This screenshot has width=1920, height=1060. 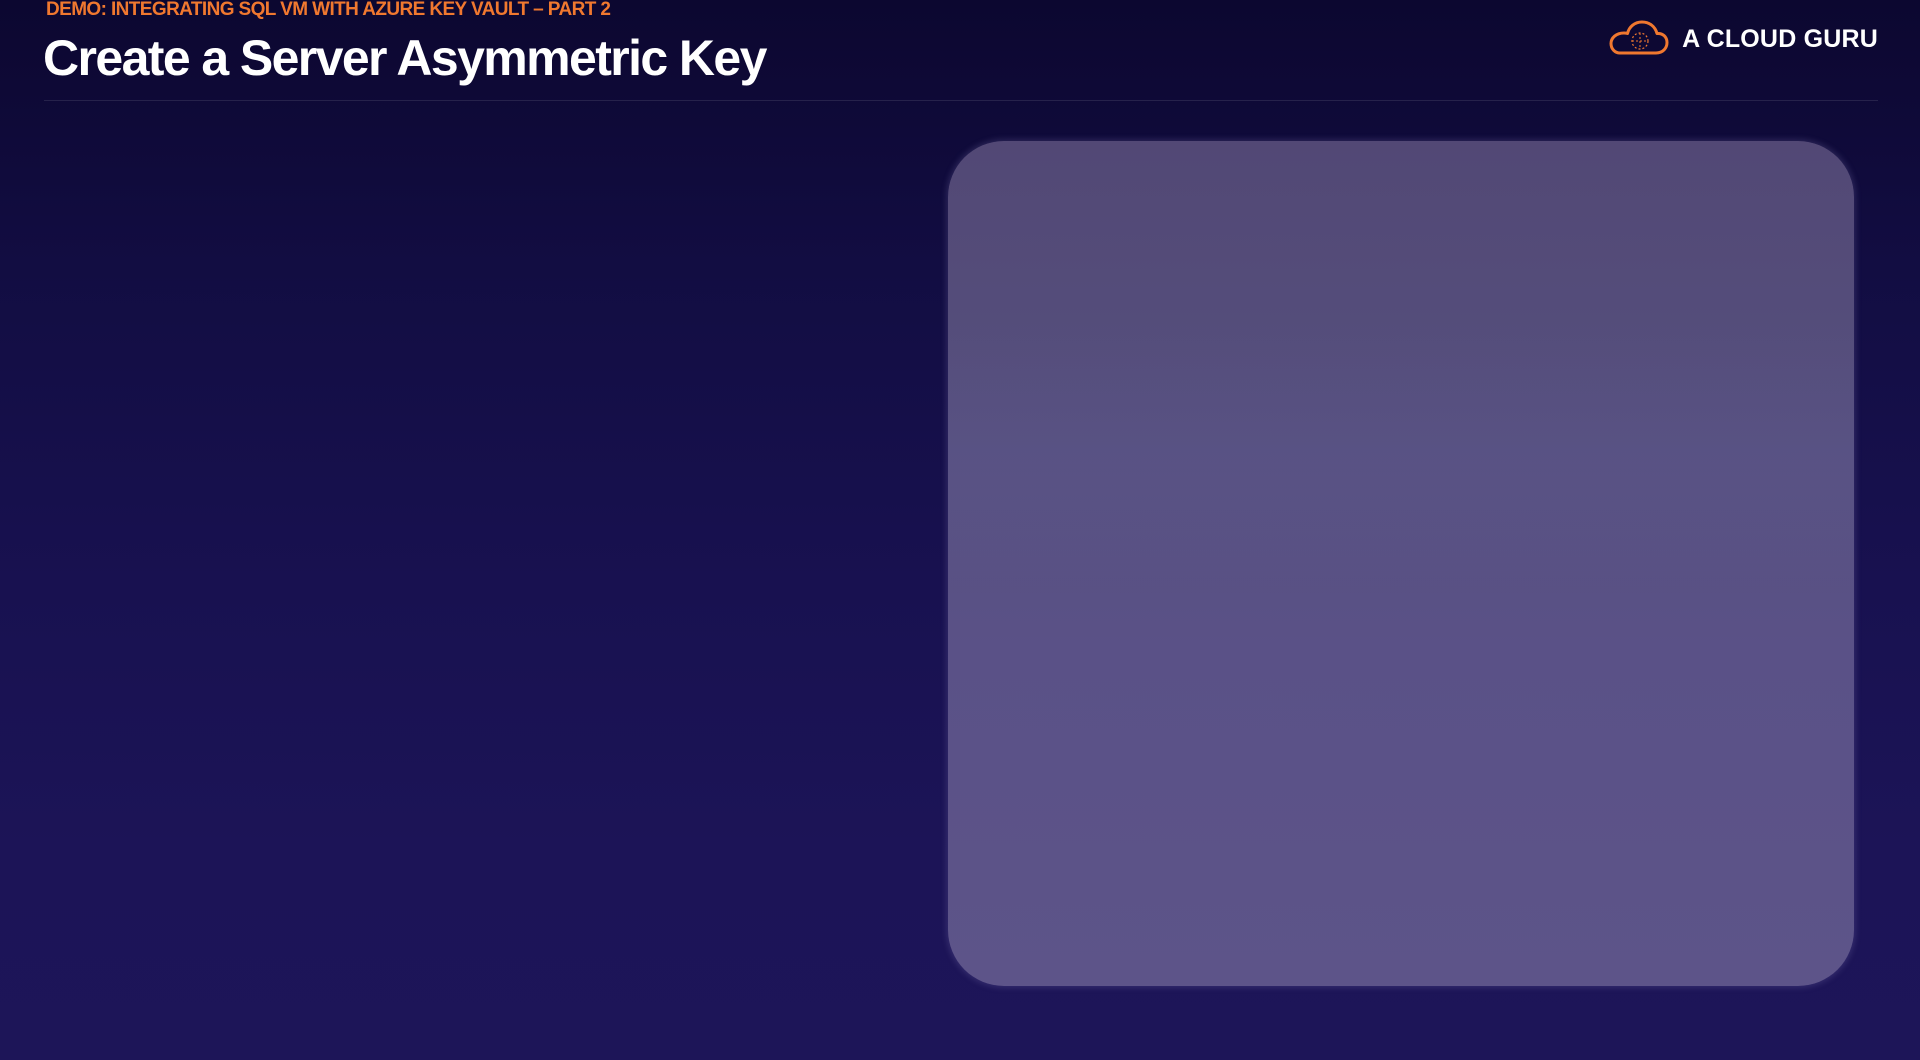 I want to click on header-divider, so click(x=961, y=100).